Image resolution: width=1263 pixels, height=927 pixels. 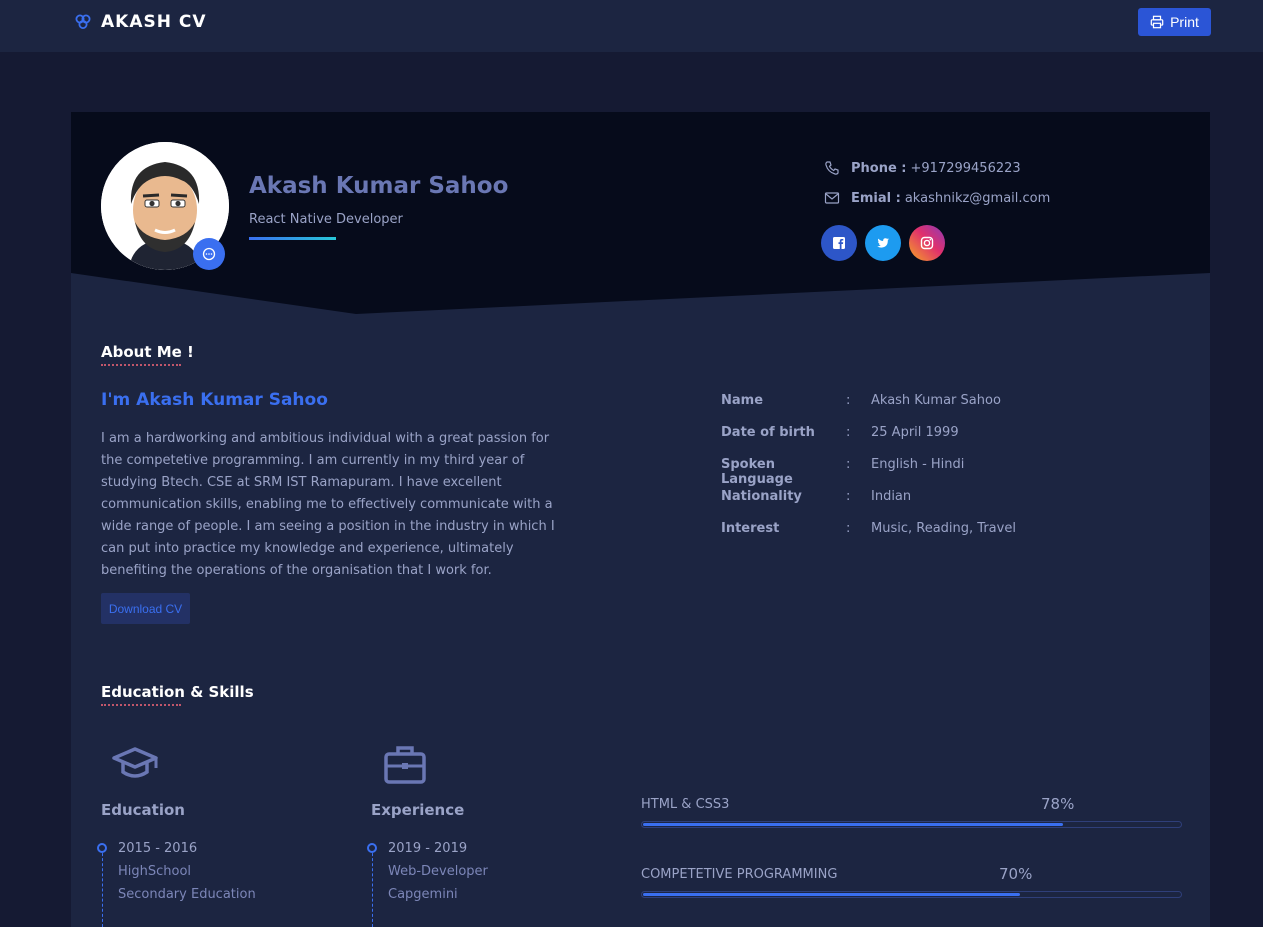 What do you see at coordinates (102, 887) in the screenshot?
I see `education-timeline-line` at bounding box center [102, 887].